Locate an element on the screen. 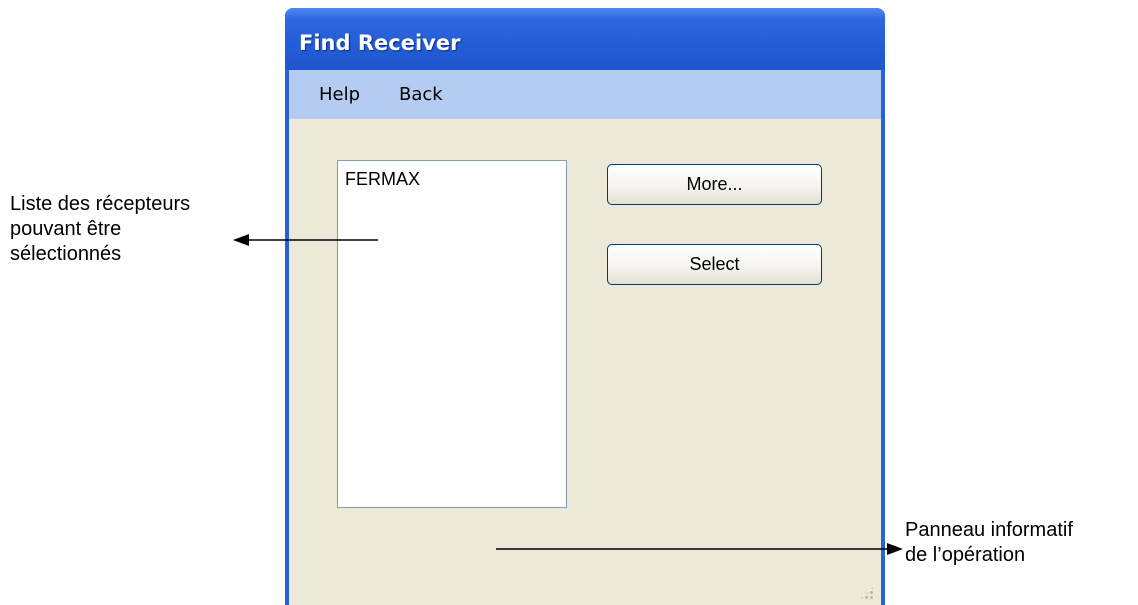 The width and height of the screenshot is (1138, 605). list-pointer-arrow is located at coordinates (305, 240).